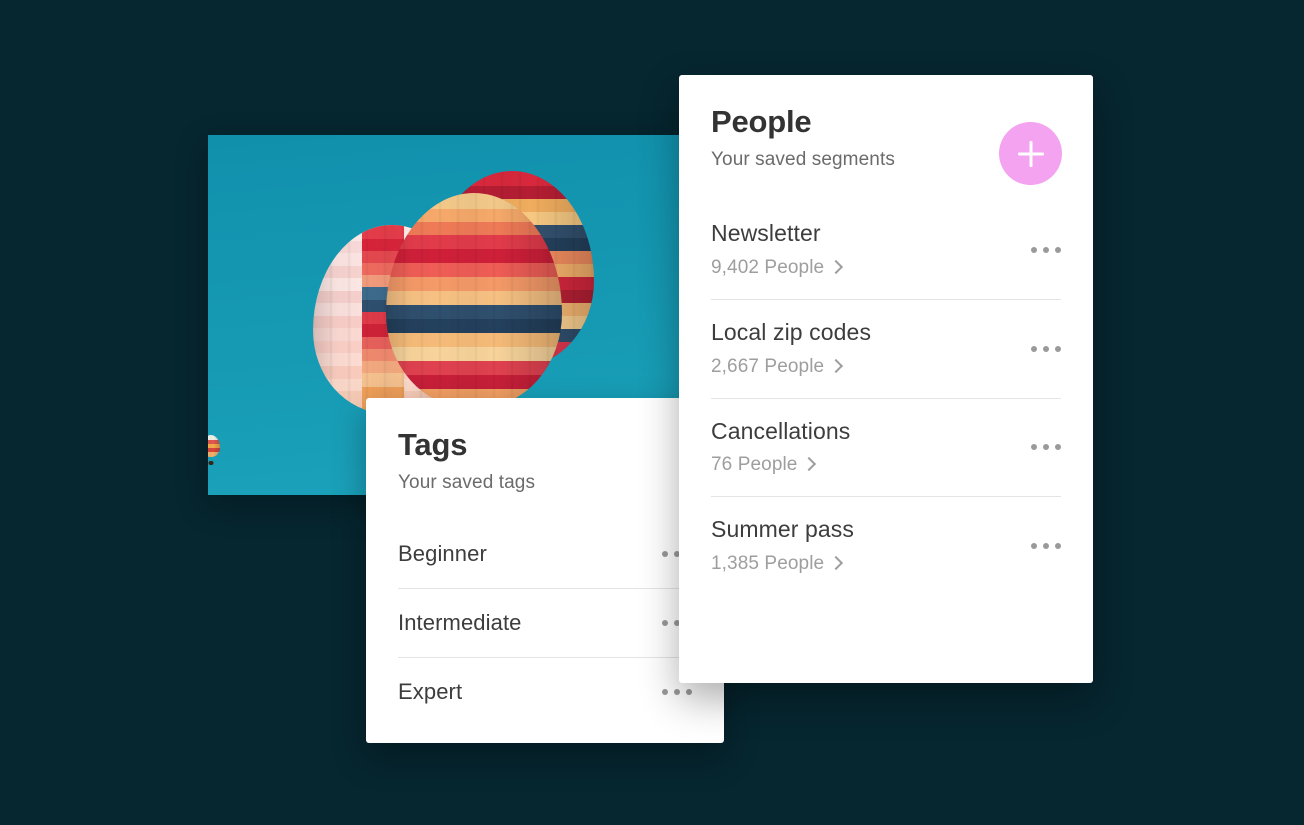 The image size is (1304, 825). I want to click on list-item: Local zip codes 2,667 People, so click(886, 348).